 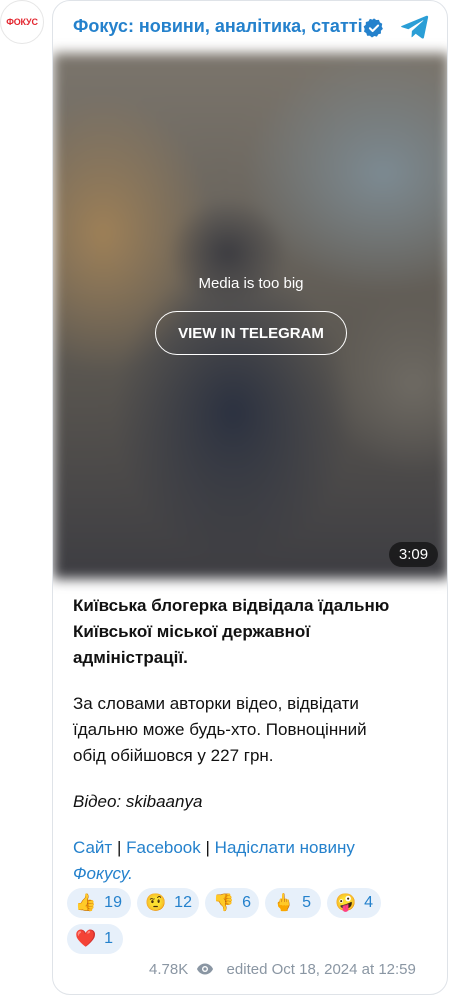 I want to click on message-header: Фокус: новини, аналітика, статті, so click(x=250, y=27).